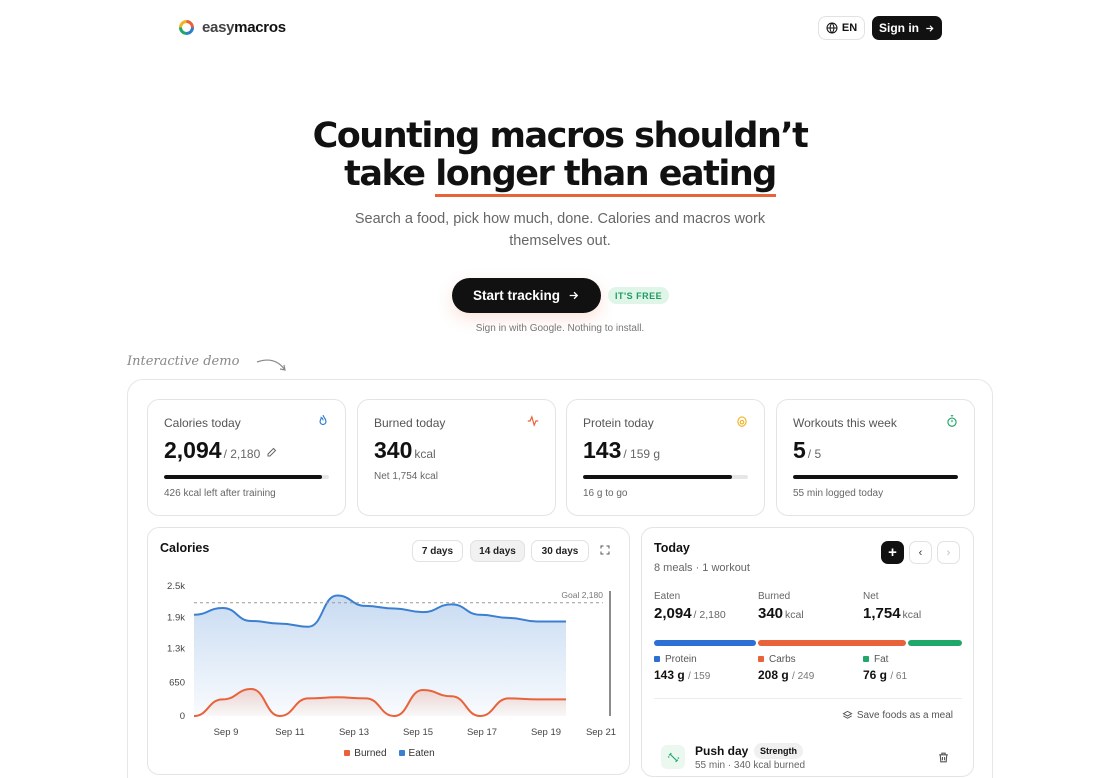 Image resolution: width=1120 pixels, height=778 pixels. I want to click on range-7-days: 7 days, so click(437, 551).